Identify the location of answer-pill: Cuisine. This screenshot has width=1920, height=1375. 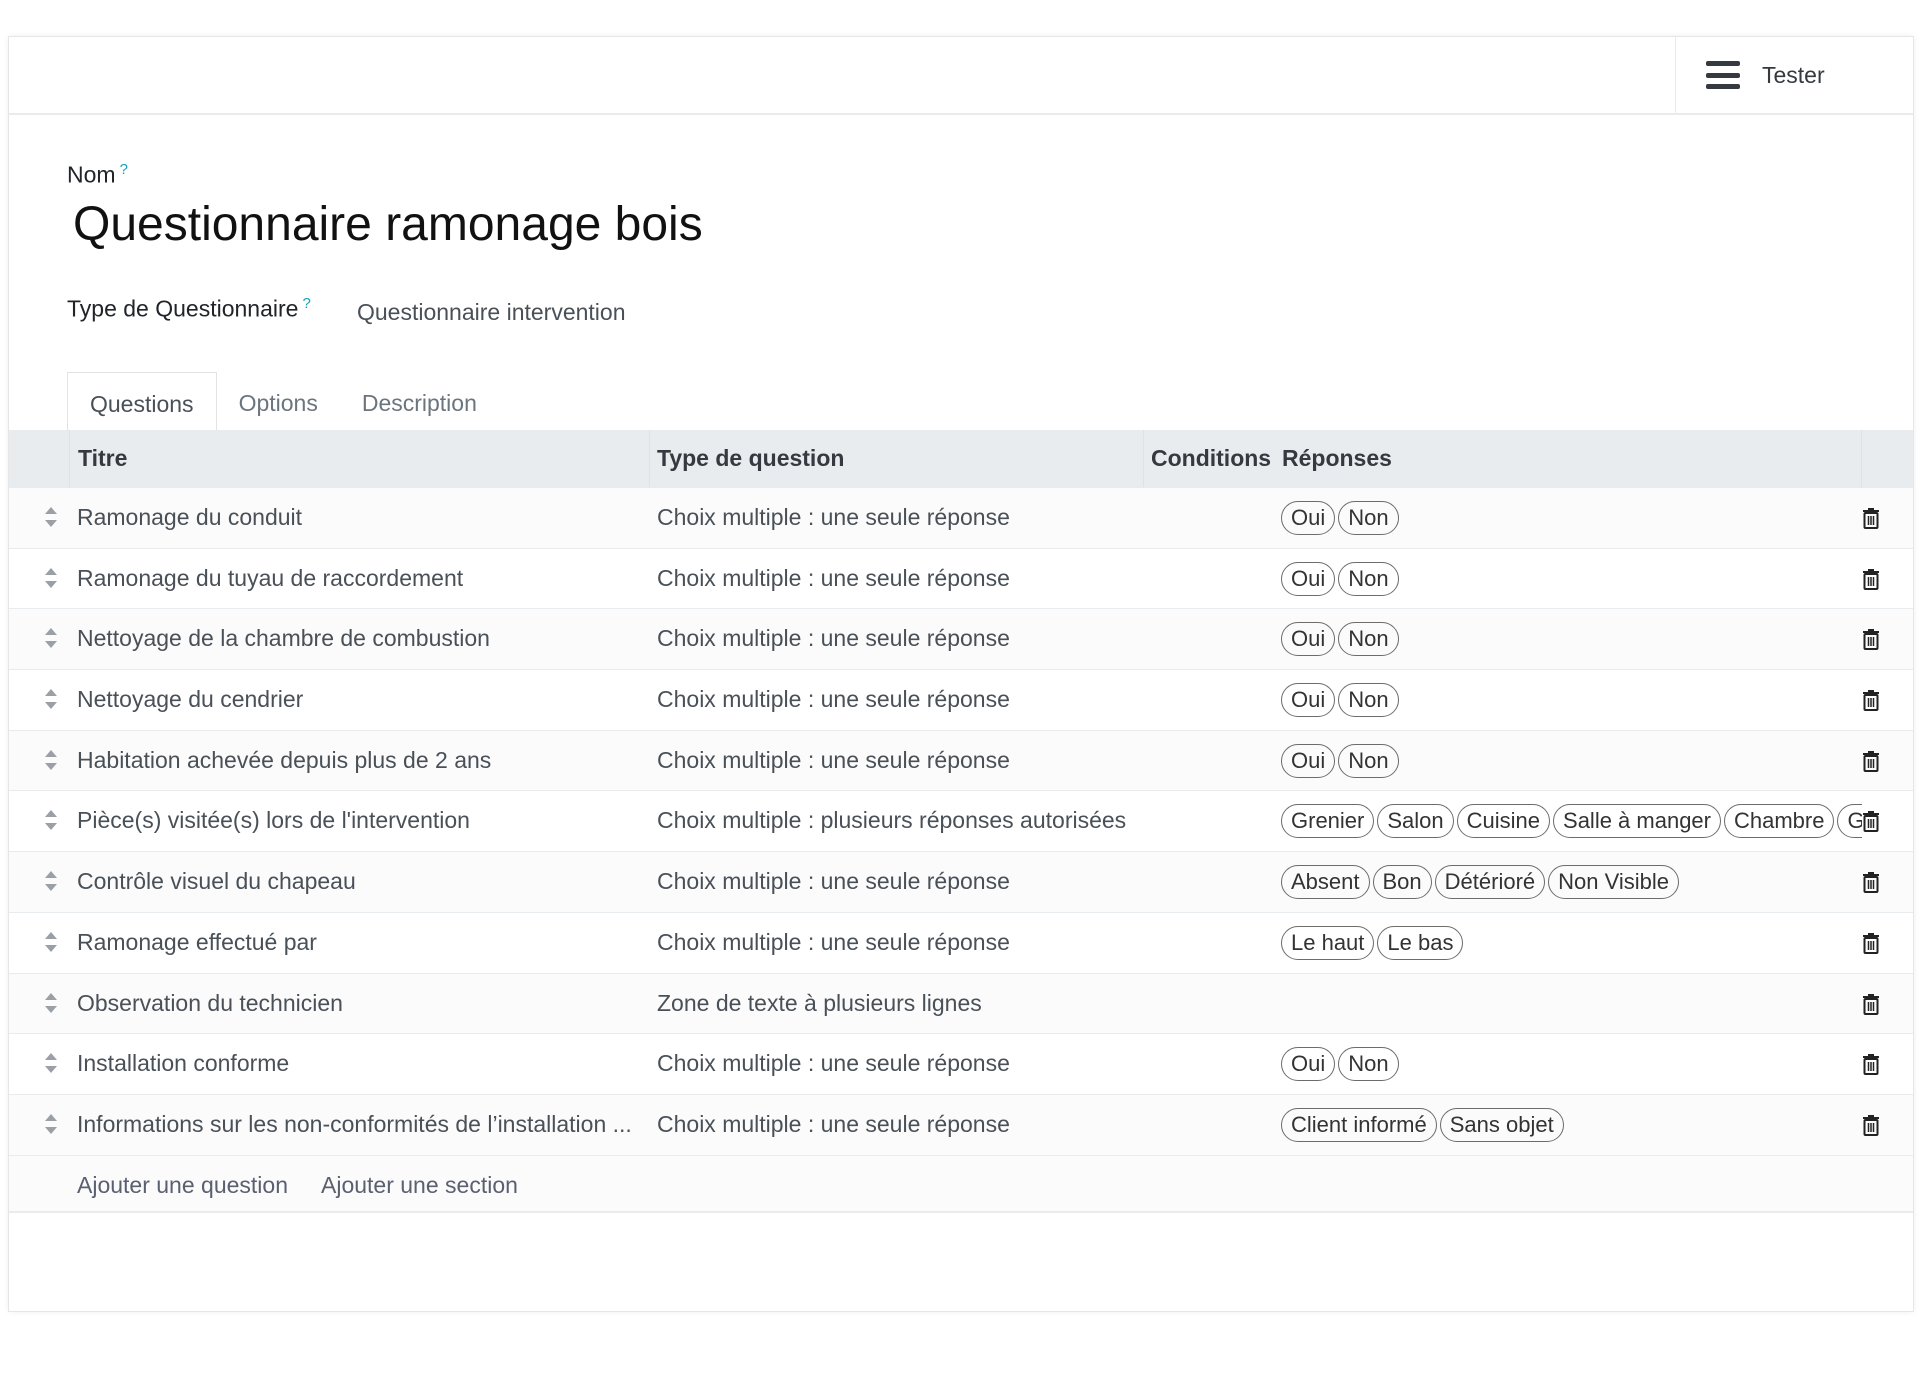
(1503, 821).